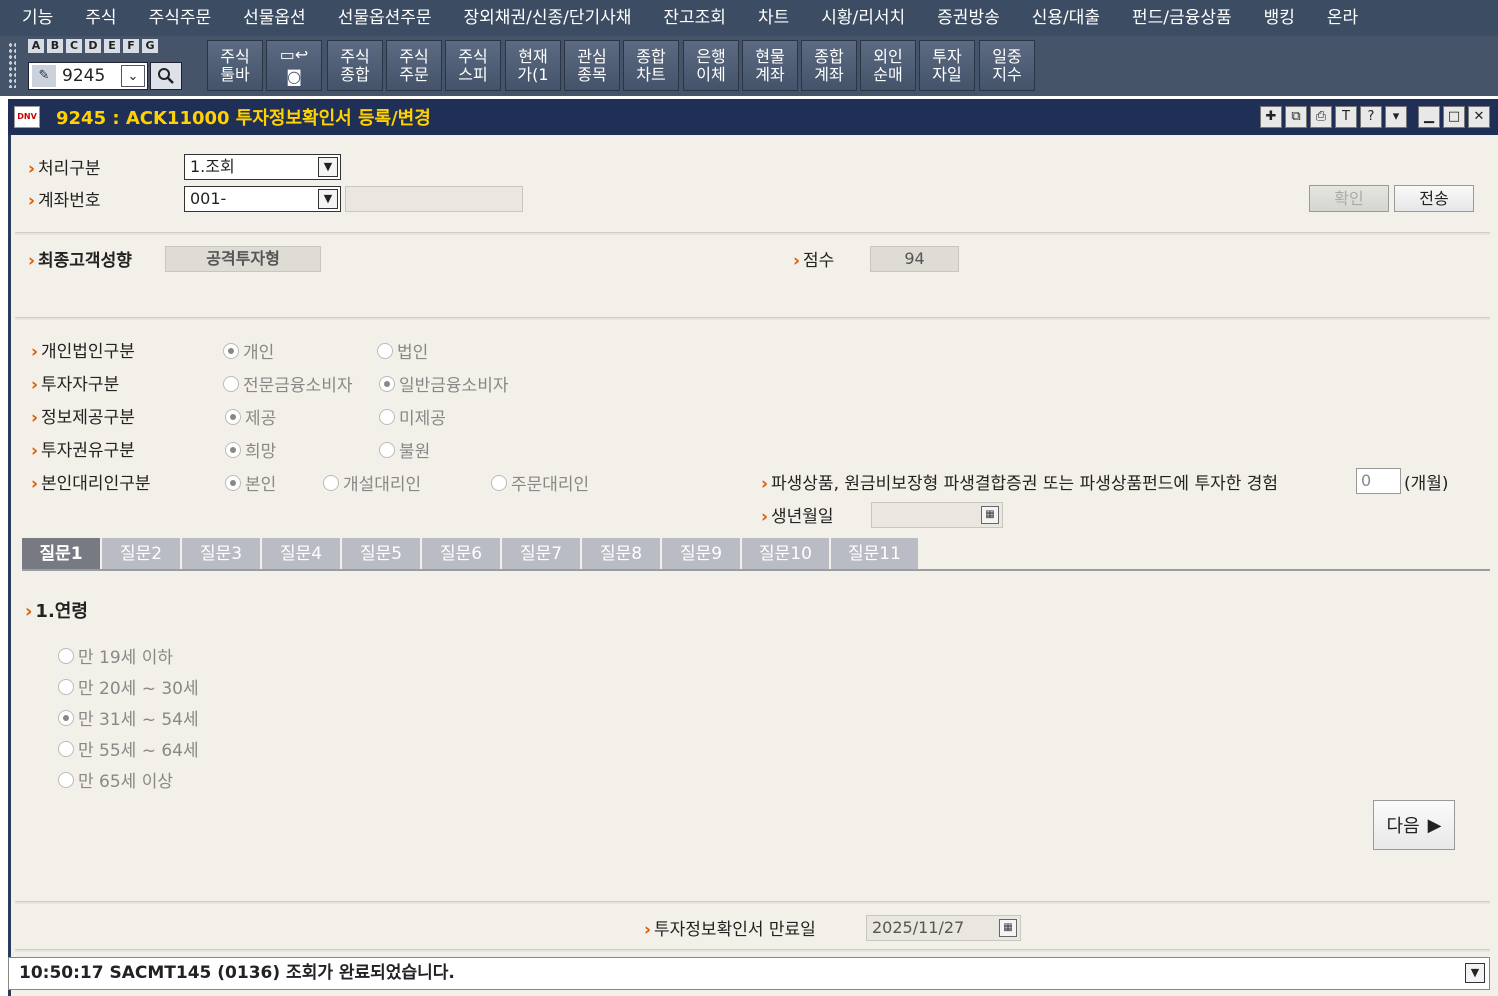 The width and height of the screenshot is (1498, 996). I want to click on toolbar-shortcut-button: 종합계좌, so click(829, 65).